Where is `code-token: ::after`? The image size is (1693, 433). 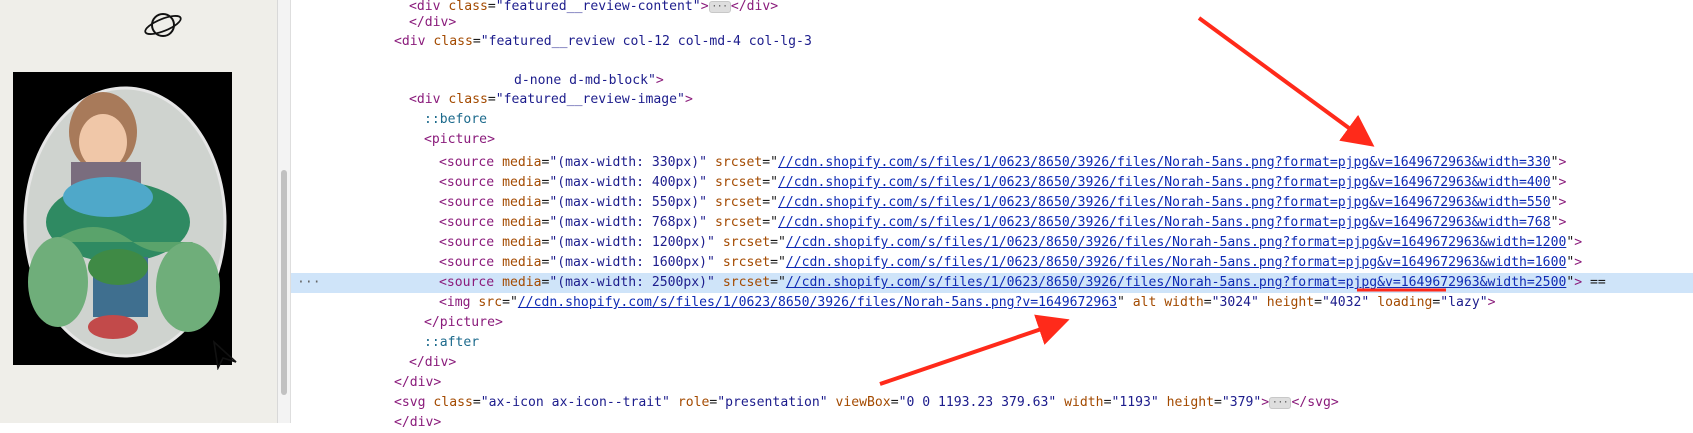
code-token: ::after is located at coordinates (452, 342).